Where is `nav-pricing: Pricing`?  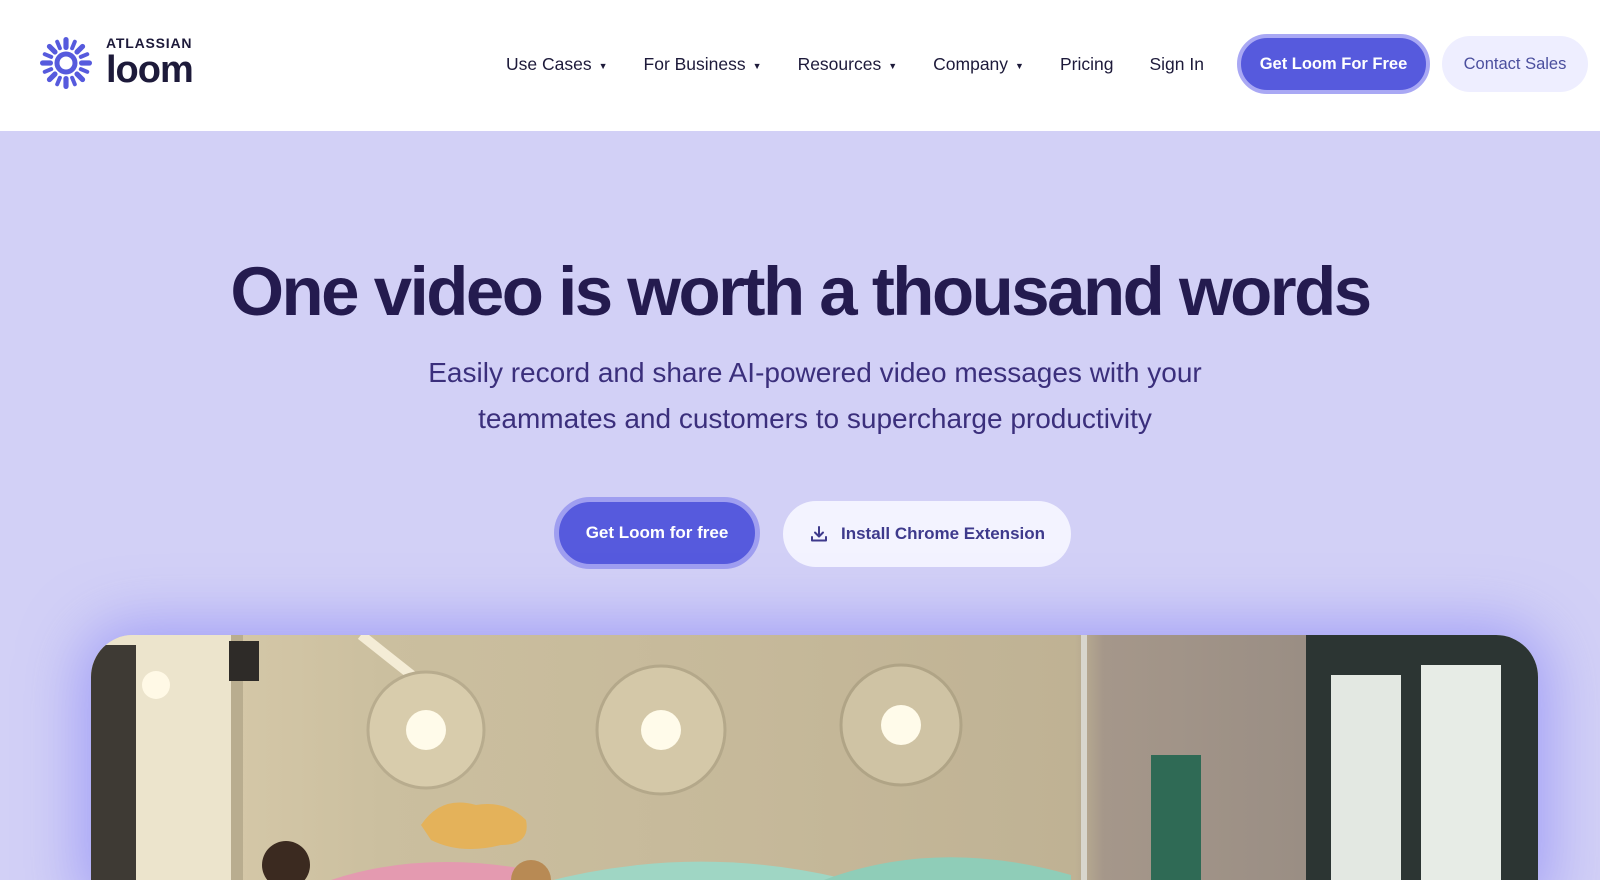 nav-pricing: Pricing is located at coordinates (1087, 64).